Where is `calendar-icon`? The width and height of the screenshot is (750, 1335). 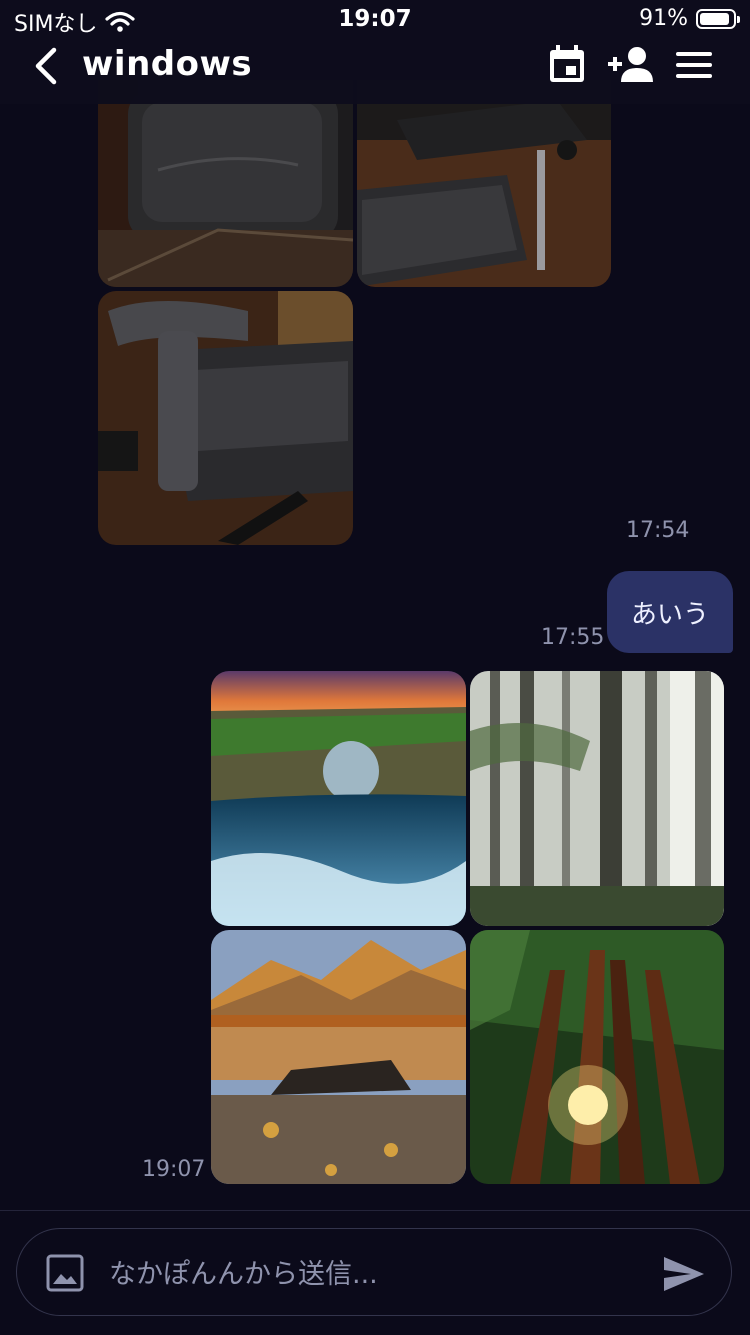 calendar-icon is located at coordinates (567, 65).